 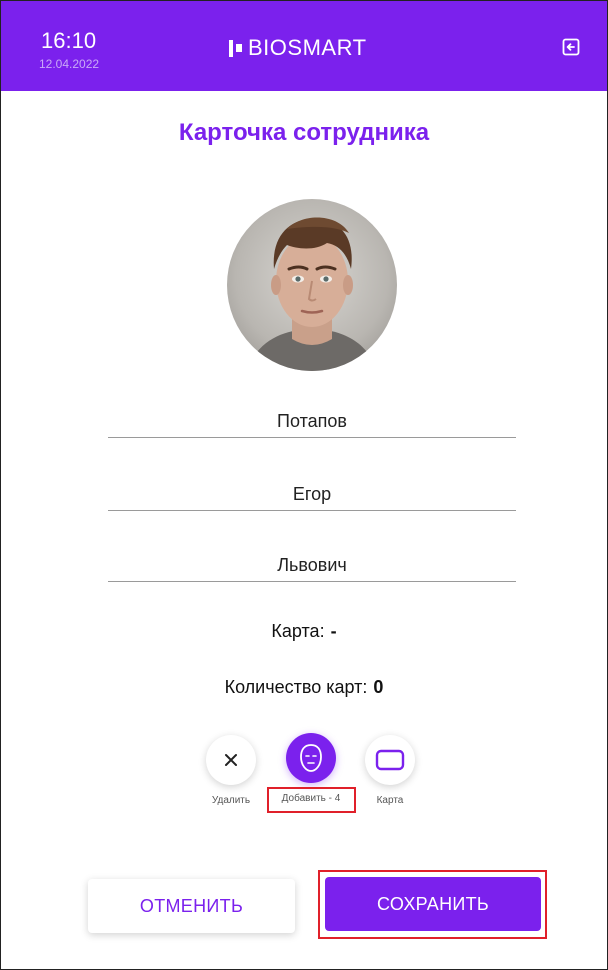 What do you see at coordinates (235, 48) in the screenshot?
I see `logo-mark-icon` at bounding box center [235, 48].